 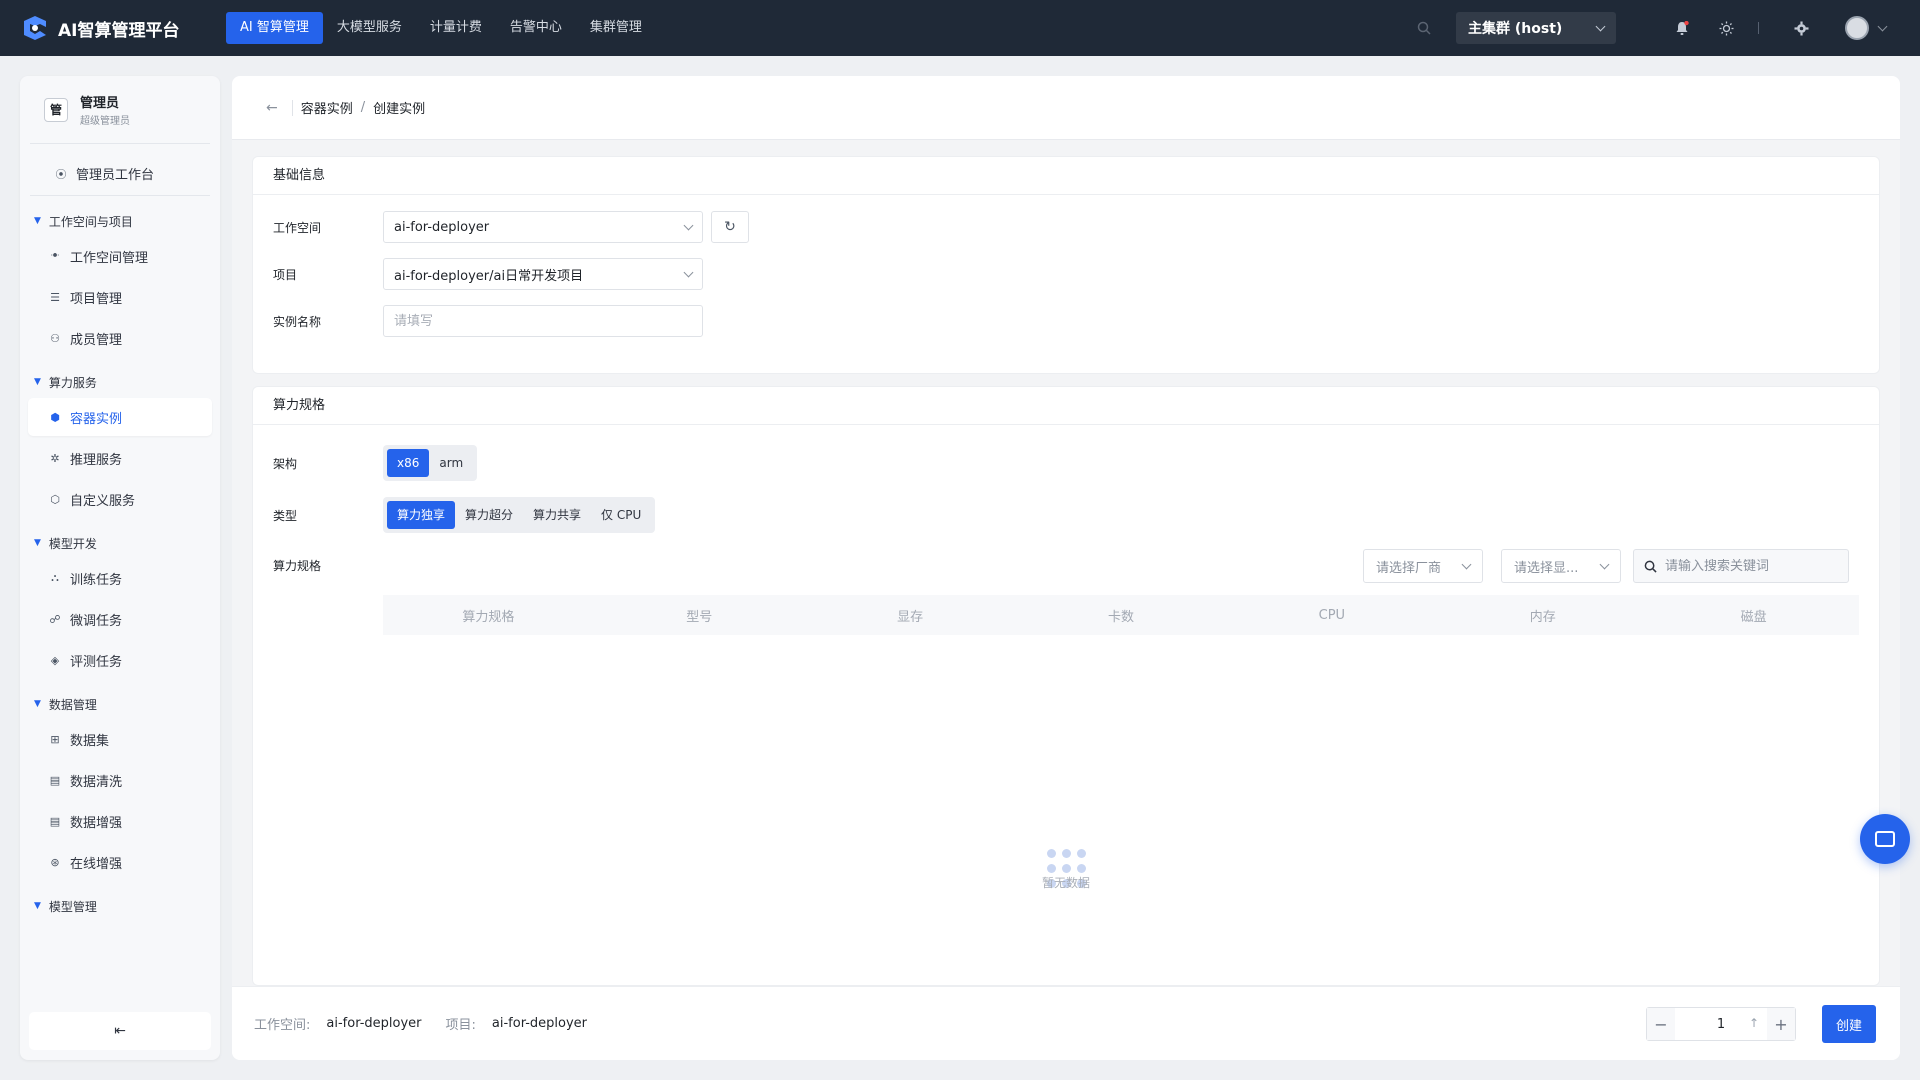 I want to click on spec-search-input, so click(x=1750, y=566).